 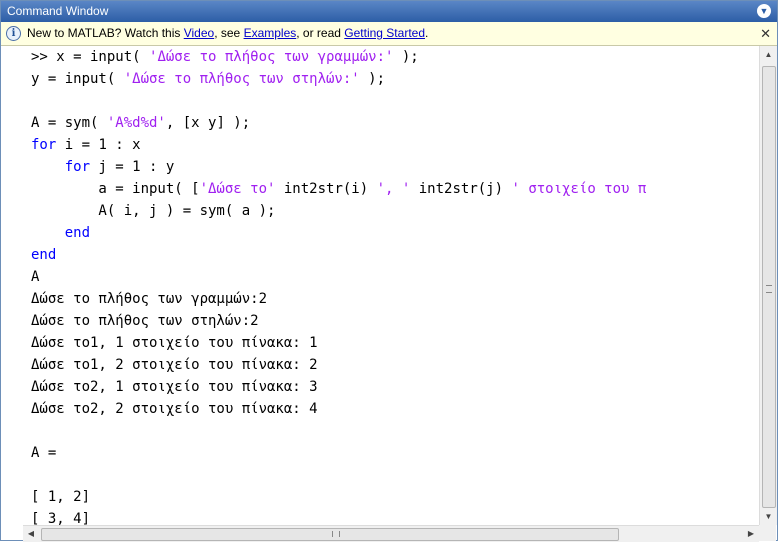 I want to click on getting-started-link: Getting Started, so click(x=384, y=33).